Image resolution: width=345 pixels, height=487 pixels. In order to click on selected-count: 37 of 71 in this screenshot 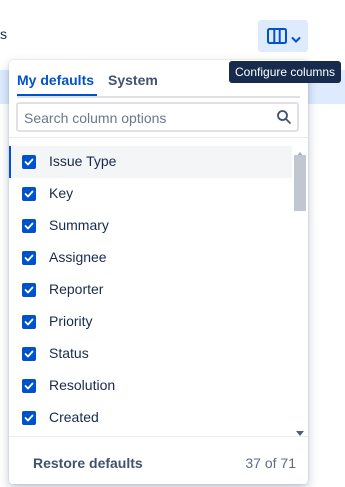, I will do `click(270, 463)`.